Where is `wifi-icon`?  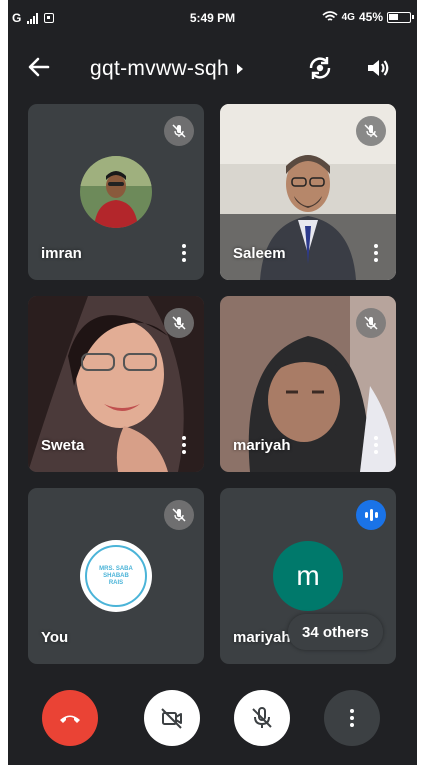
wifi-icon is located at coordinates (330, 16).